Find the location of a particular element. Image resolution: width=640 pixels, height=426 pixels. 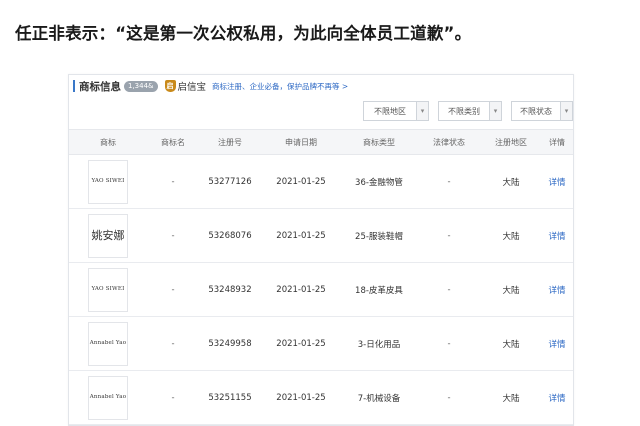

header-type: 商标类型 is located at coordinates (379, 142).